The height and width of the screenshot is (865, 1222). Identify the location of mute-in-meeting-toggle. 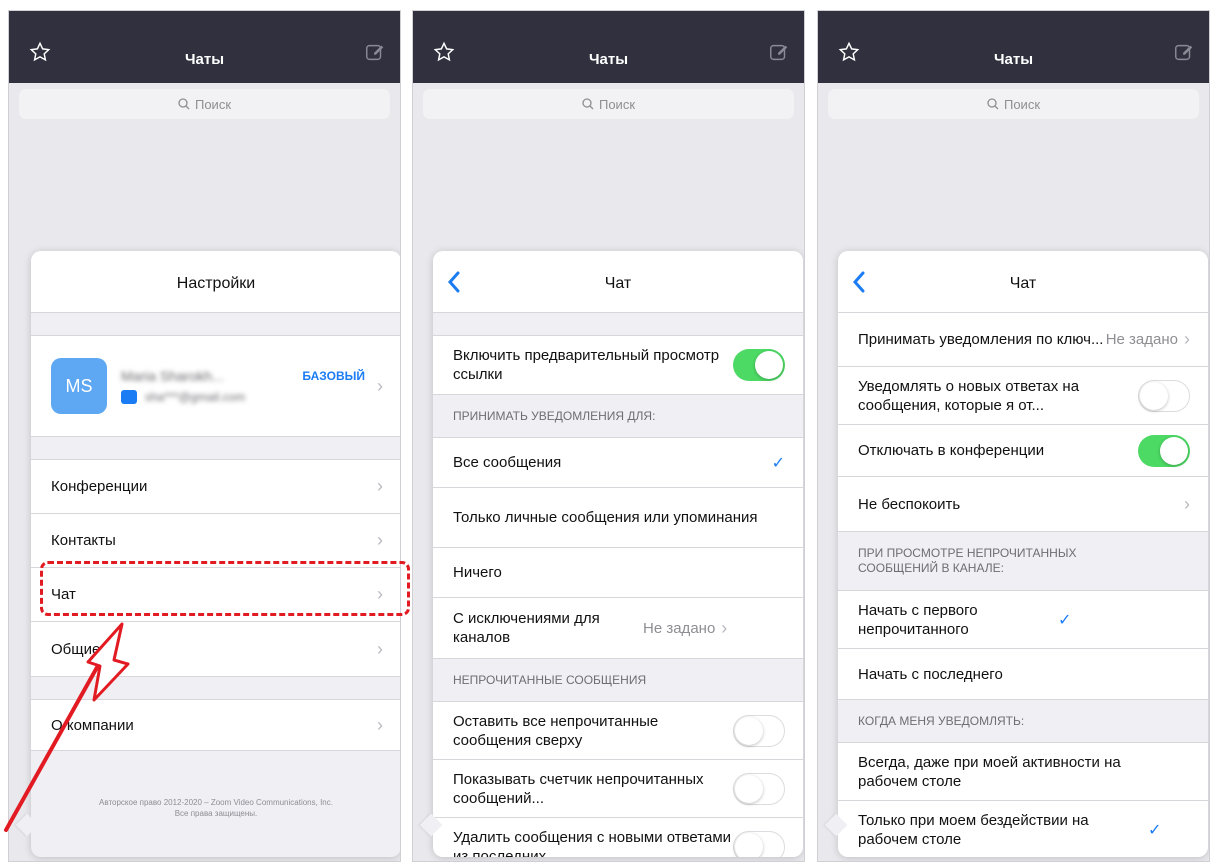
(1164, 450).